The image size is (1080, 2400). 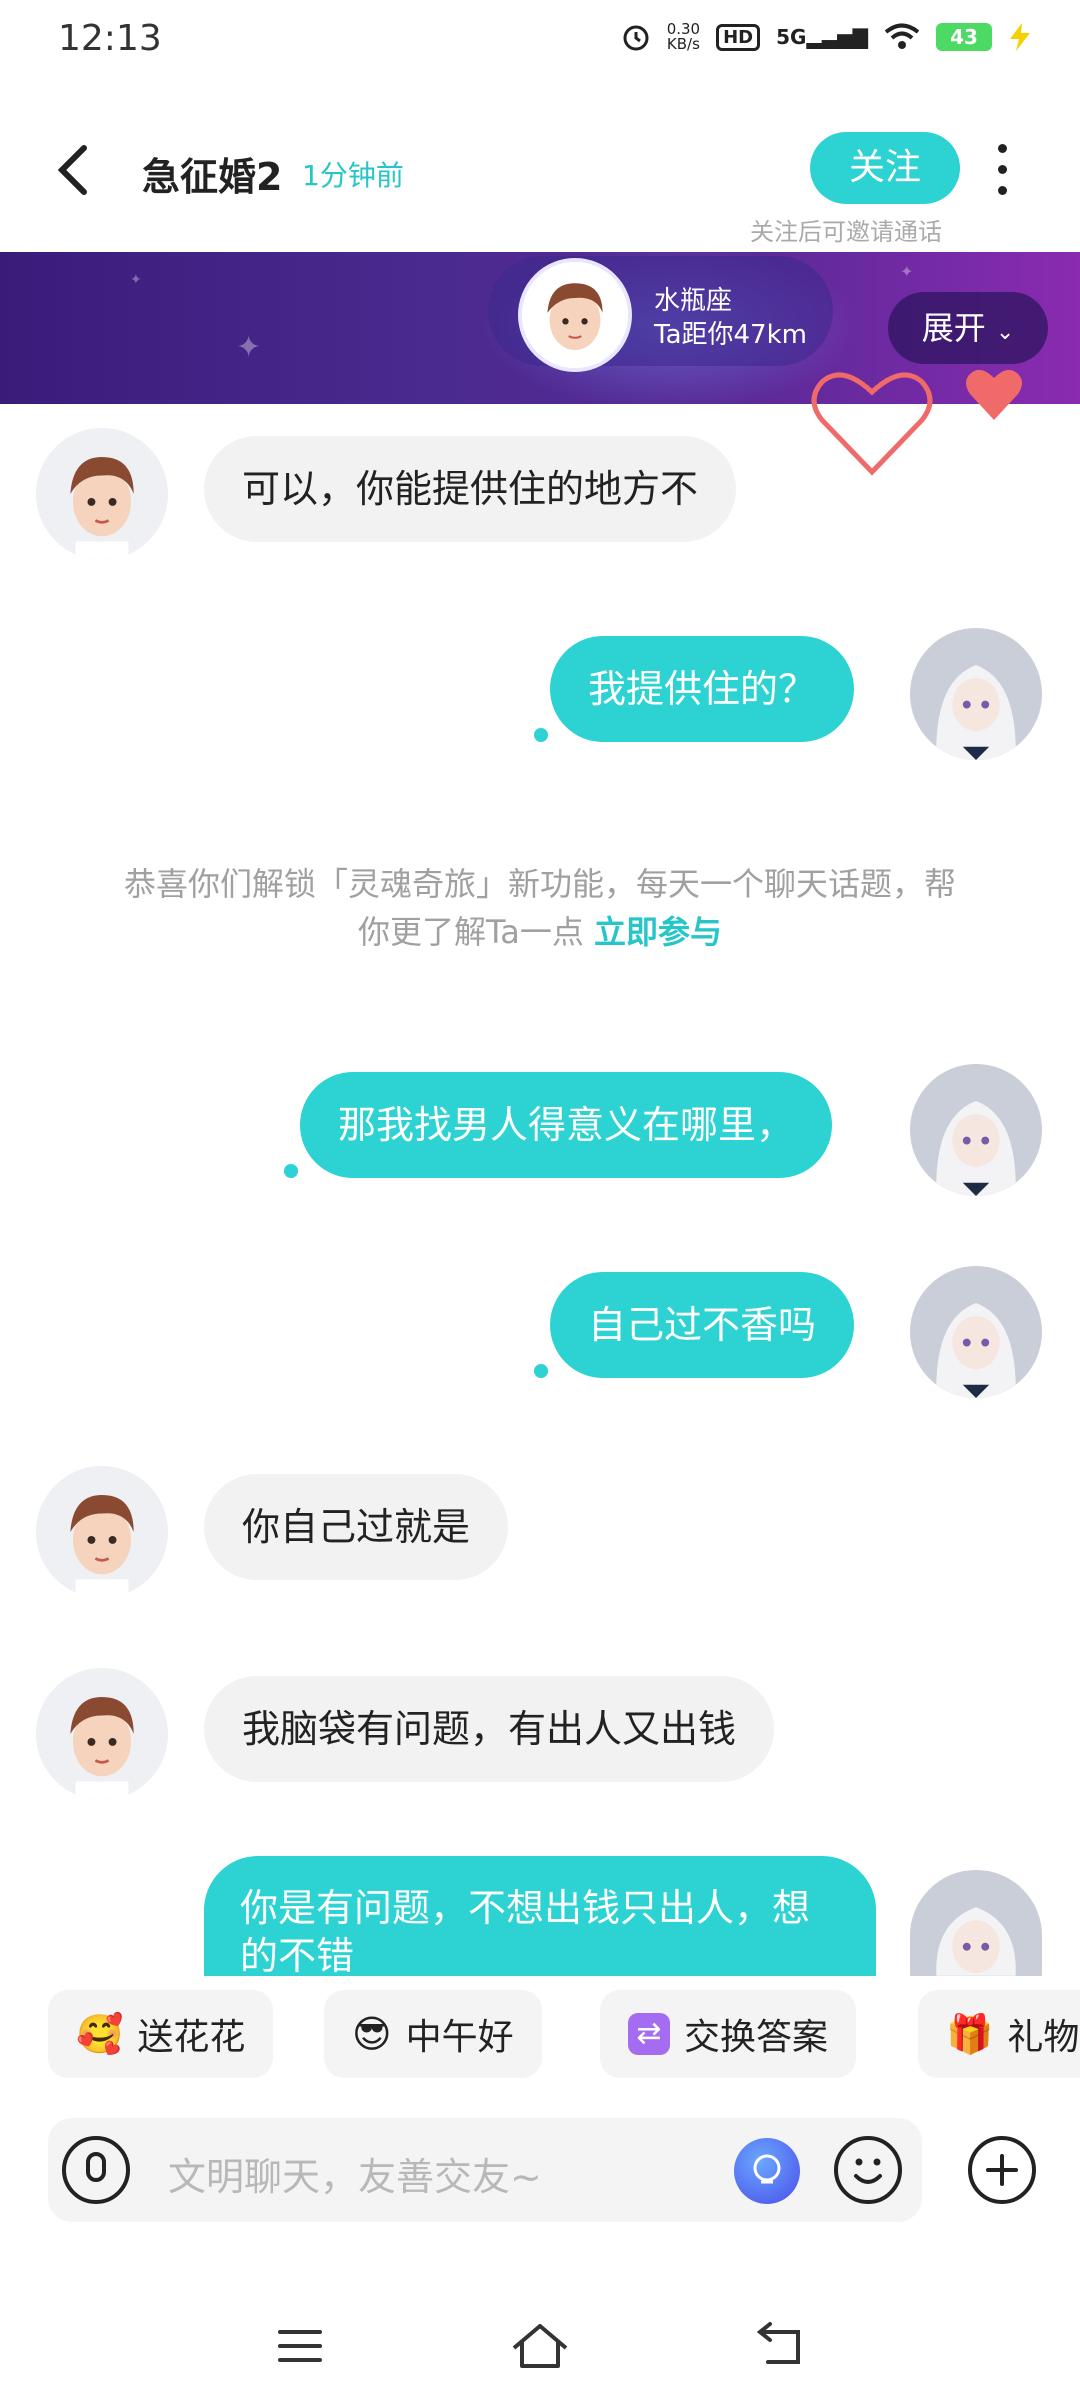 What do you see at coordinates (100, 2033) in the screenshot?
I see `flower-face-icon: 🥰` at bounding box center [100, 2033].